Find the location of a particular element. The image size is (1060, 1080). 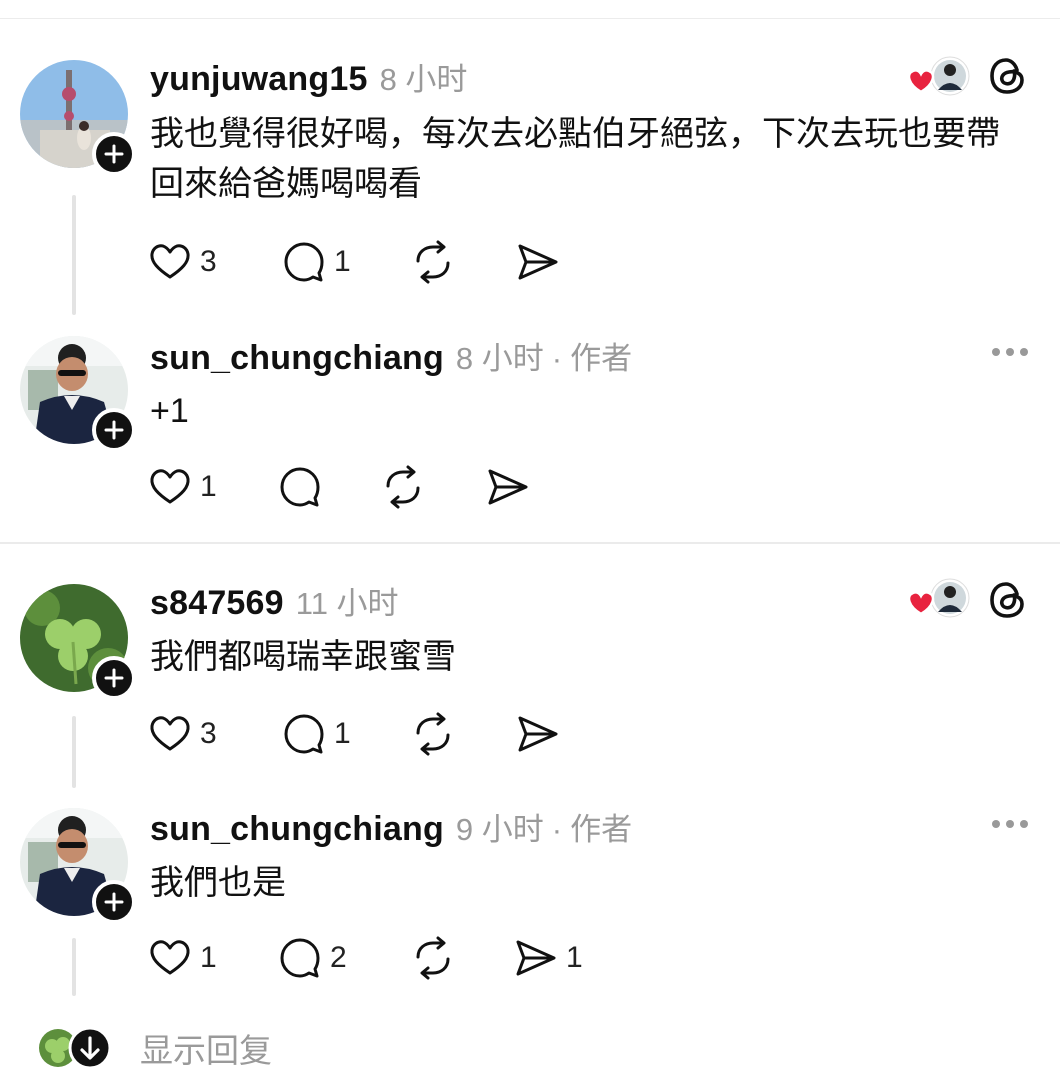

section-divider is located at coordinates (530, 543).